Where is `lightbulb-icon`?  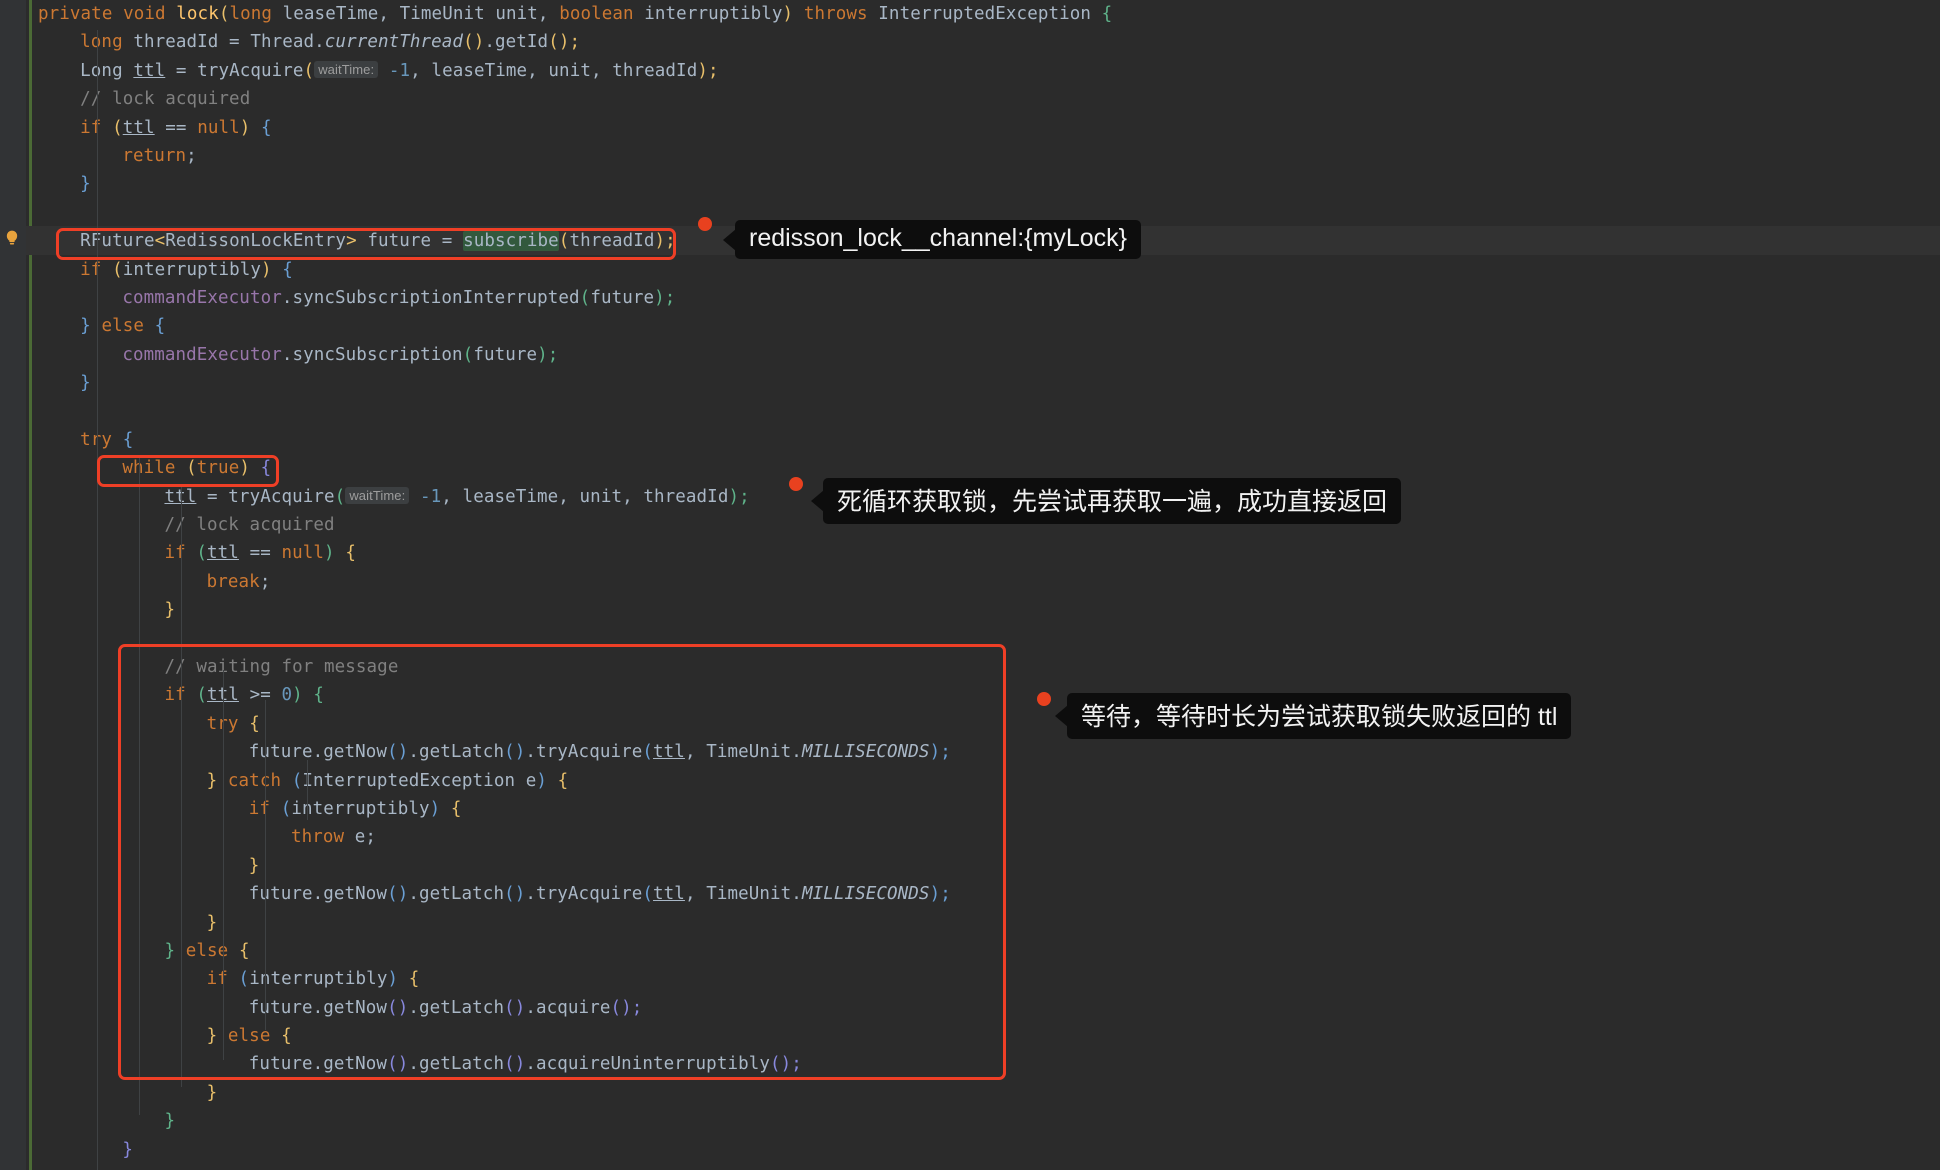
lightbulb-icon is located at coordinates (12, 238).